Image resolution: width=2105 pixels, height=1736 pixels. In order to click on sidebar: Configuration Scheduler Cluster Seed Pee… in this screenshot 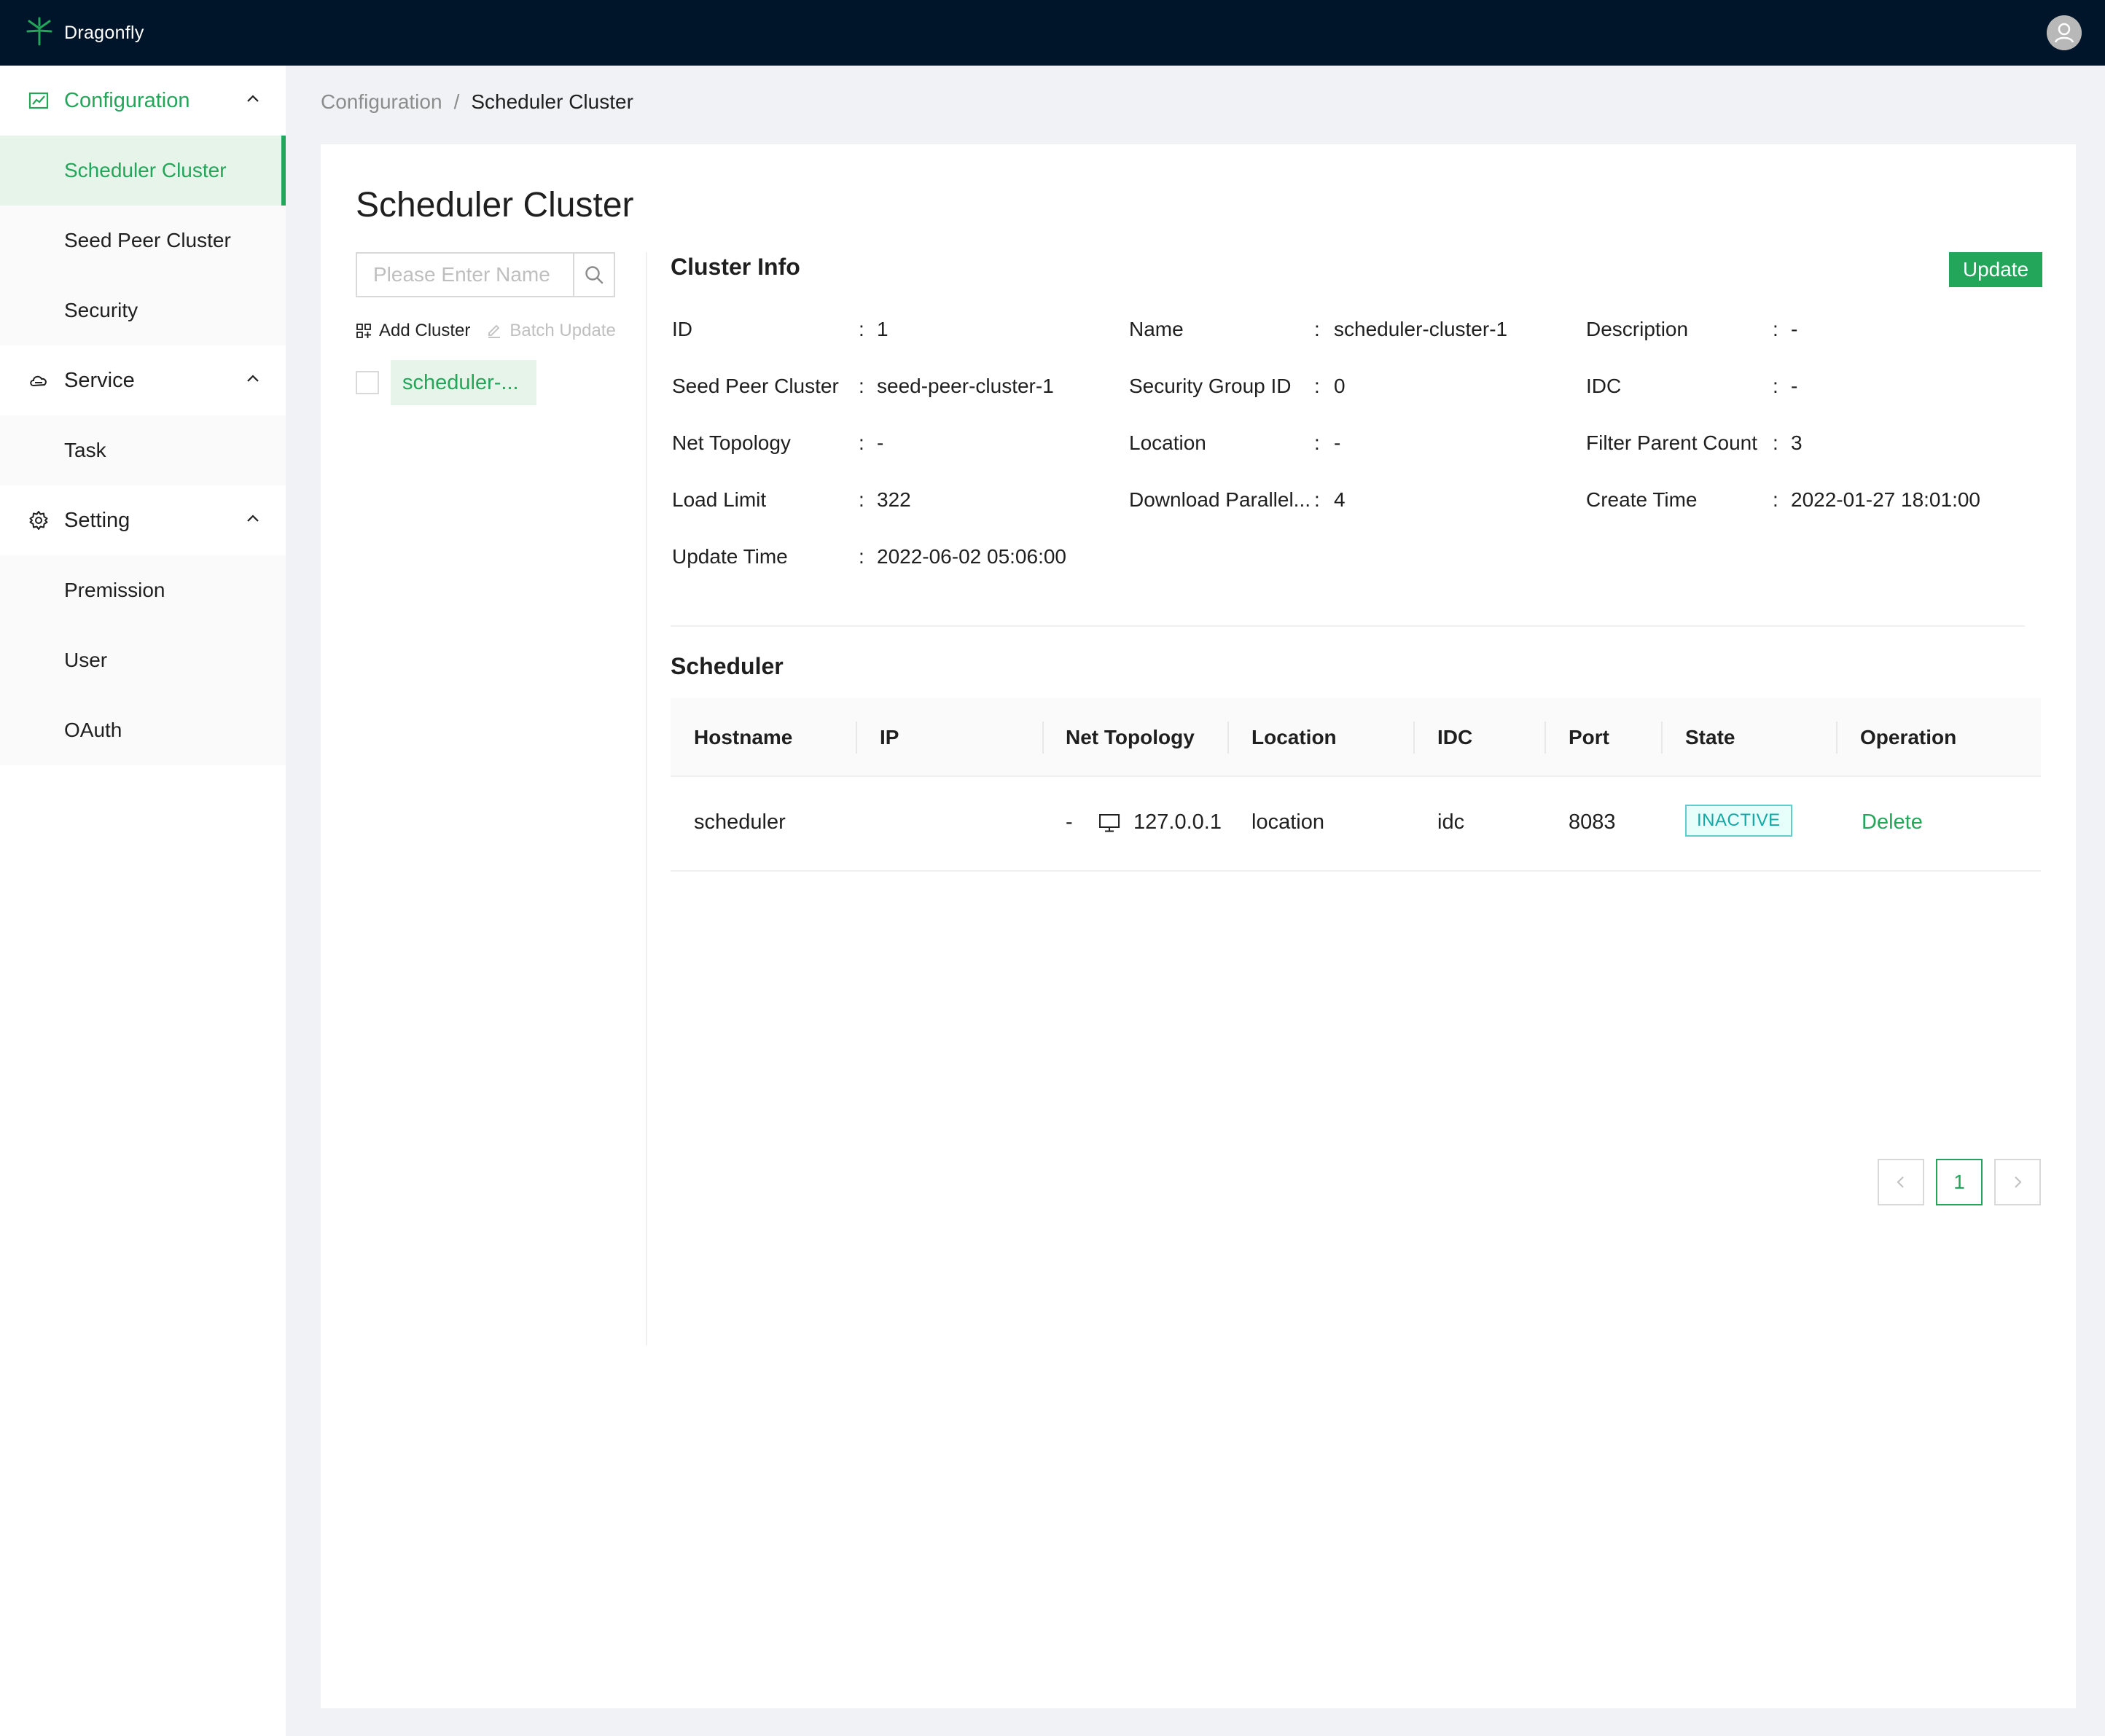, I will do `click(143, 901)`.